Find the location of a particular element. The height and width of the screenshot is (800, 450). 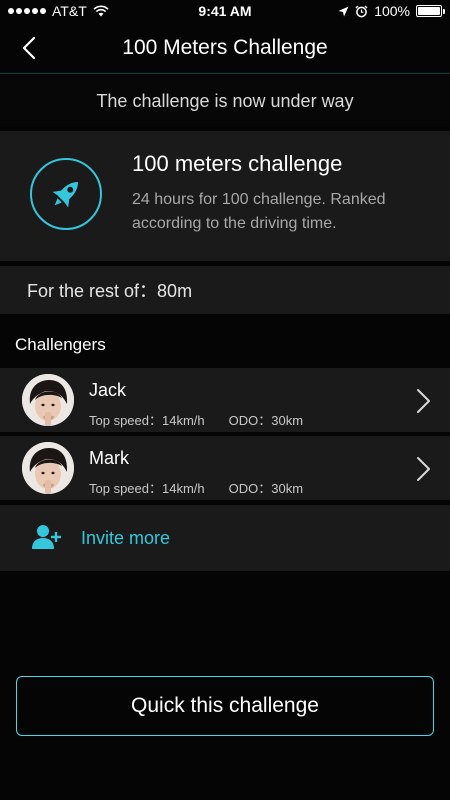

nav-bar: 100 Meters Challenge is located at coordinates (225, 48).